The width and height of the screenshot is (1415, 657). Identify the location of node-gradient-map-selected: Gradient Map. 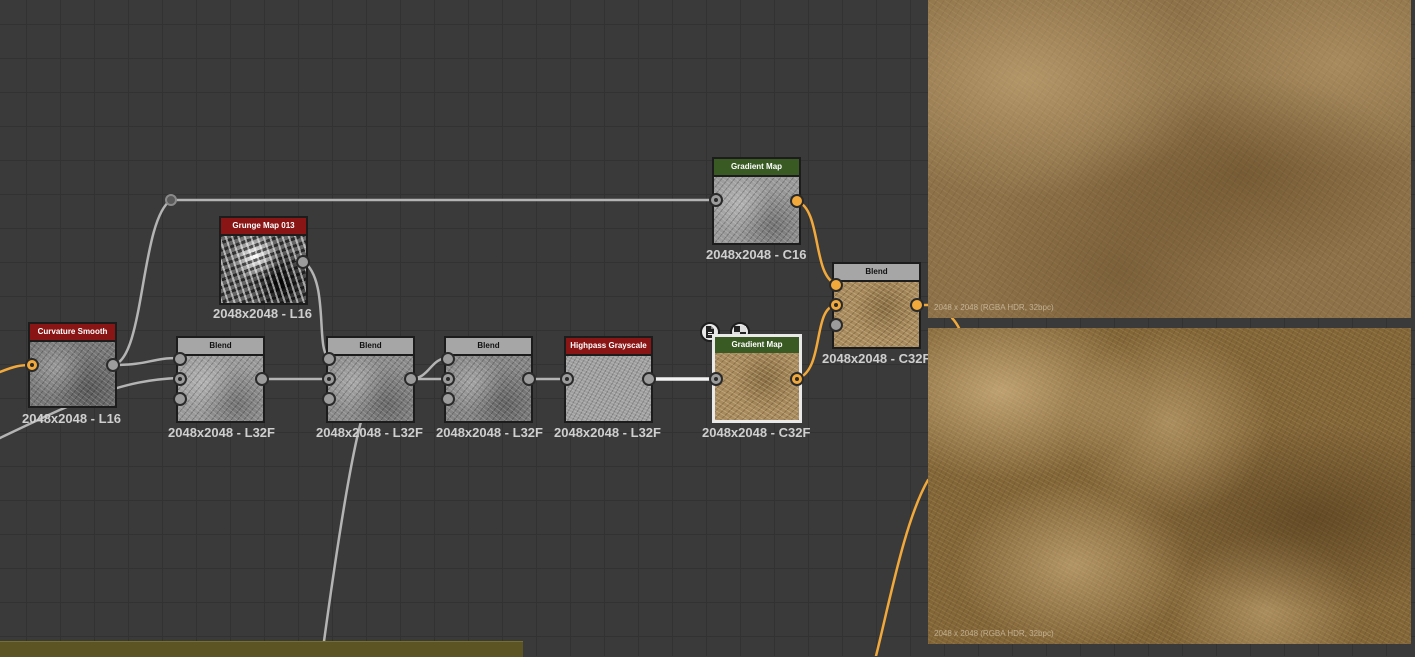
(757, 378).